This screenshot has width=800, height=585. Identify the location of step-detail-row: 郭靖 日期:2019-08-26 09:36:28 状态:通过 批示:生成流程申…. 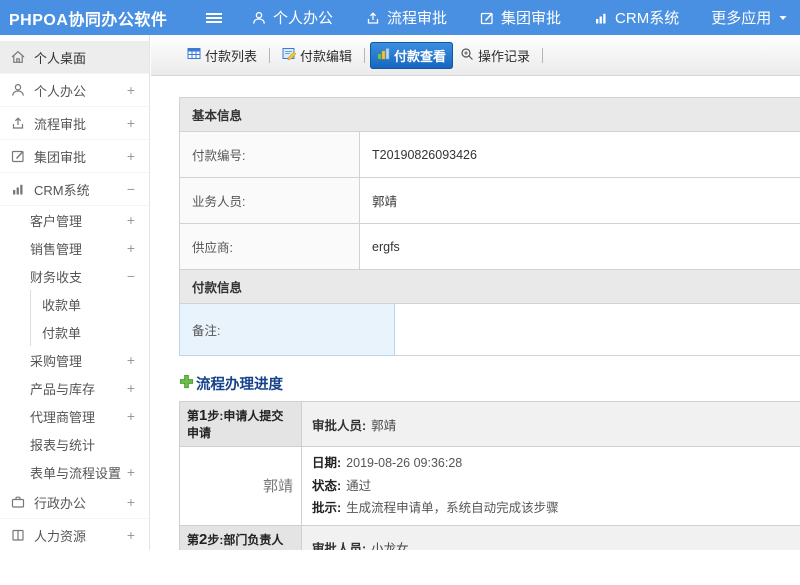
(490, 486).